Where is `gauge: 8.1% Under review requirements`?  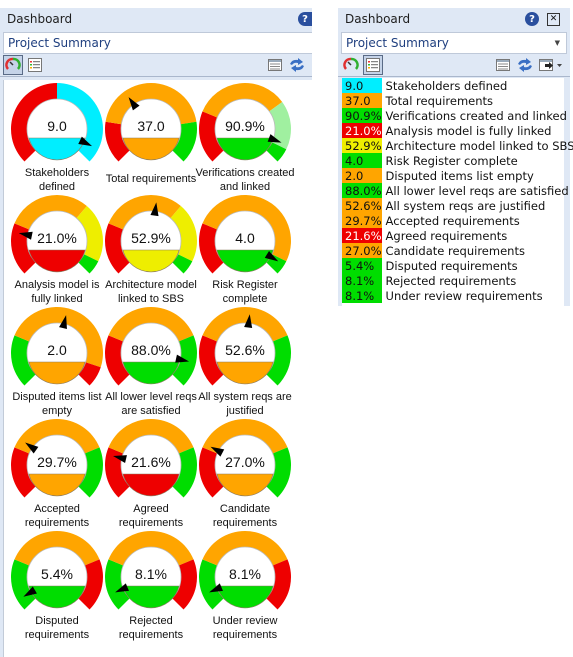 gauge: 8.1% Under review requirements is located at coordinates (245, 586).